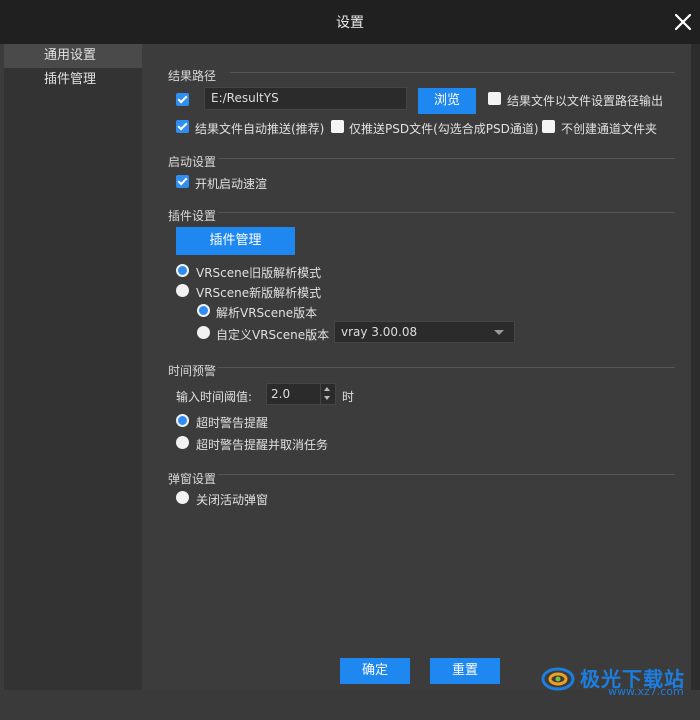  Describe the element at coordinates (327, 398) in the screenshot. I see `spin-down-icon` at that location.